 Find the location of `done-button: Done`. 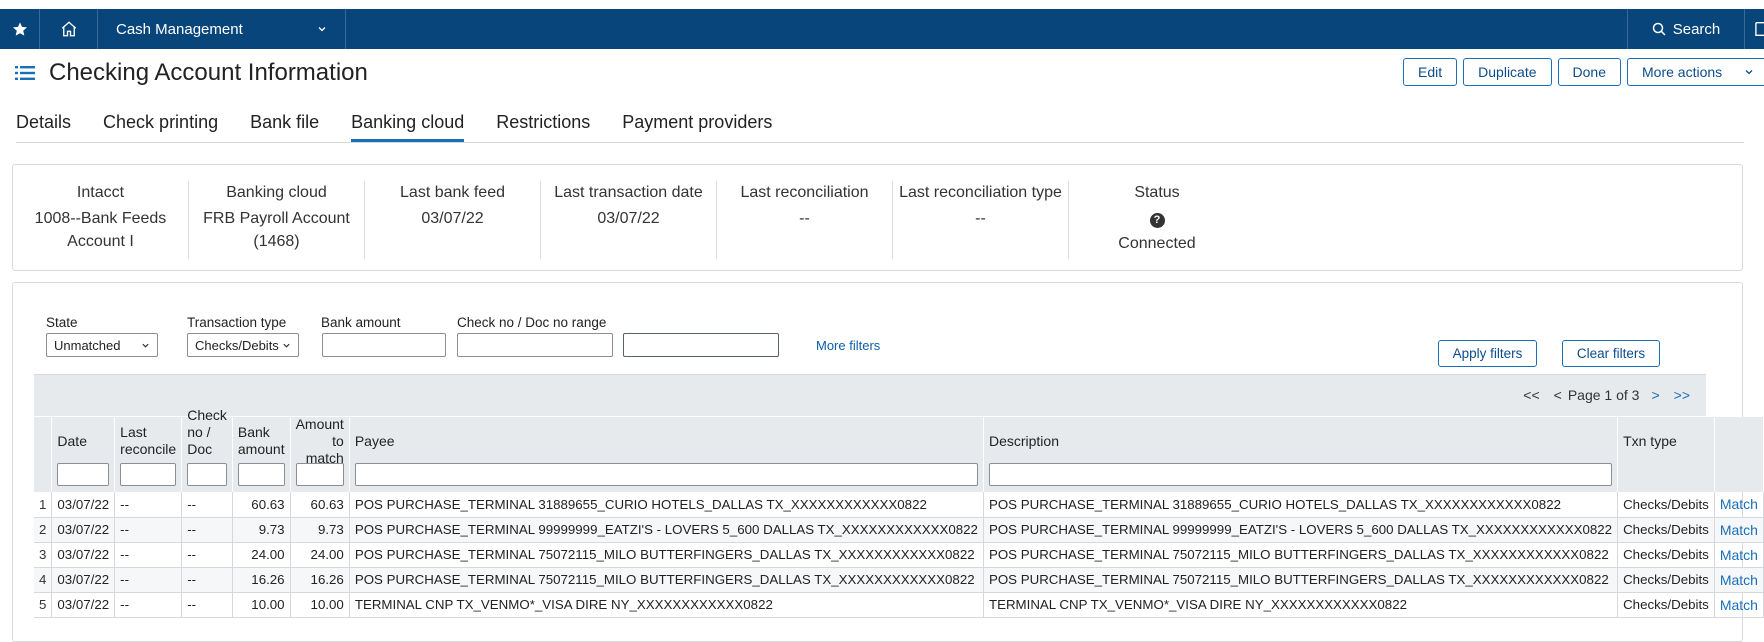

done-button: Done is located at coordinates (1589, 72).